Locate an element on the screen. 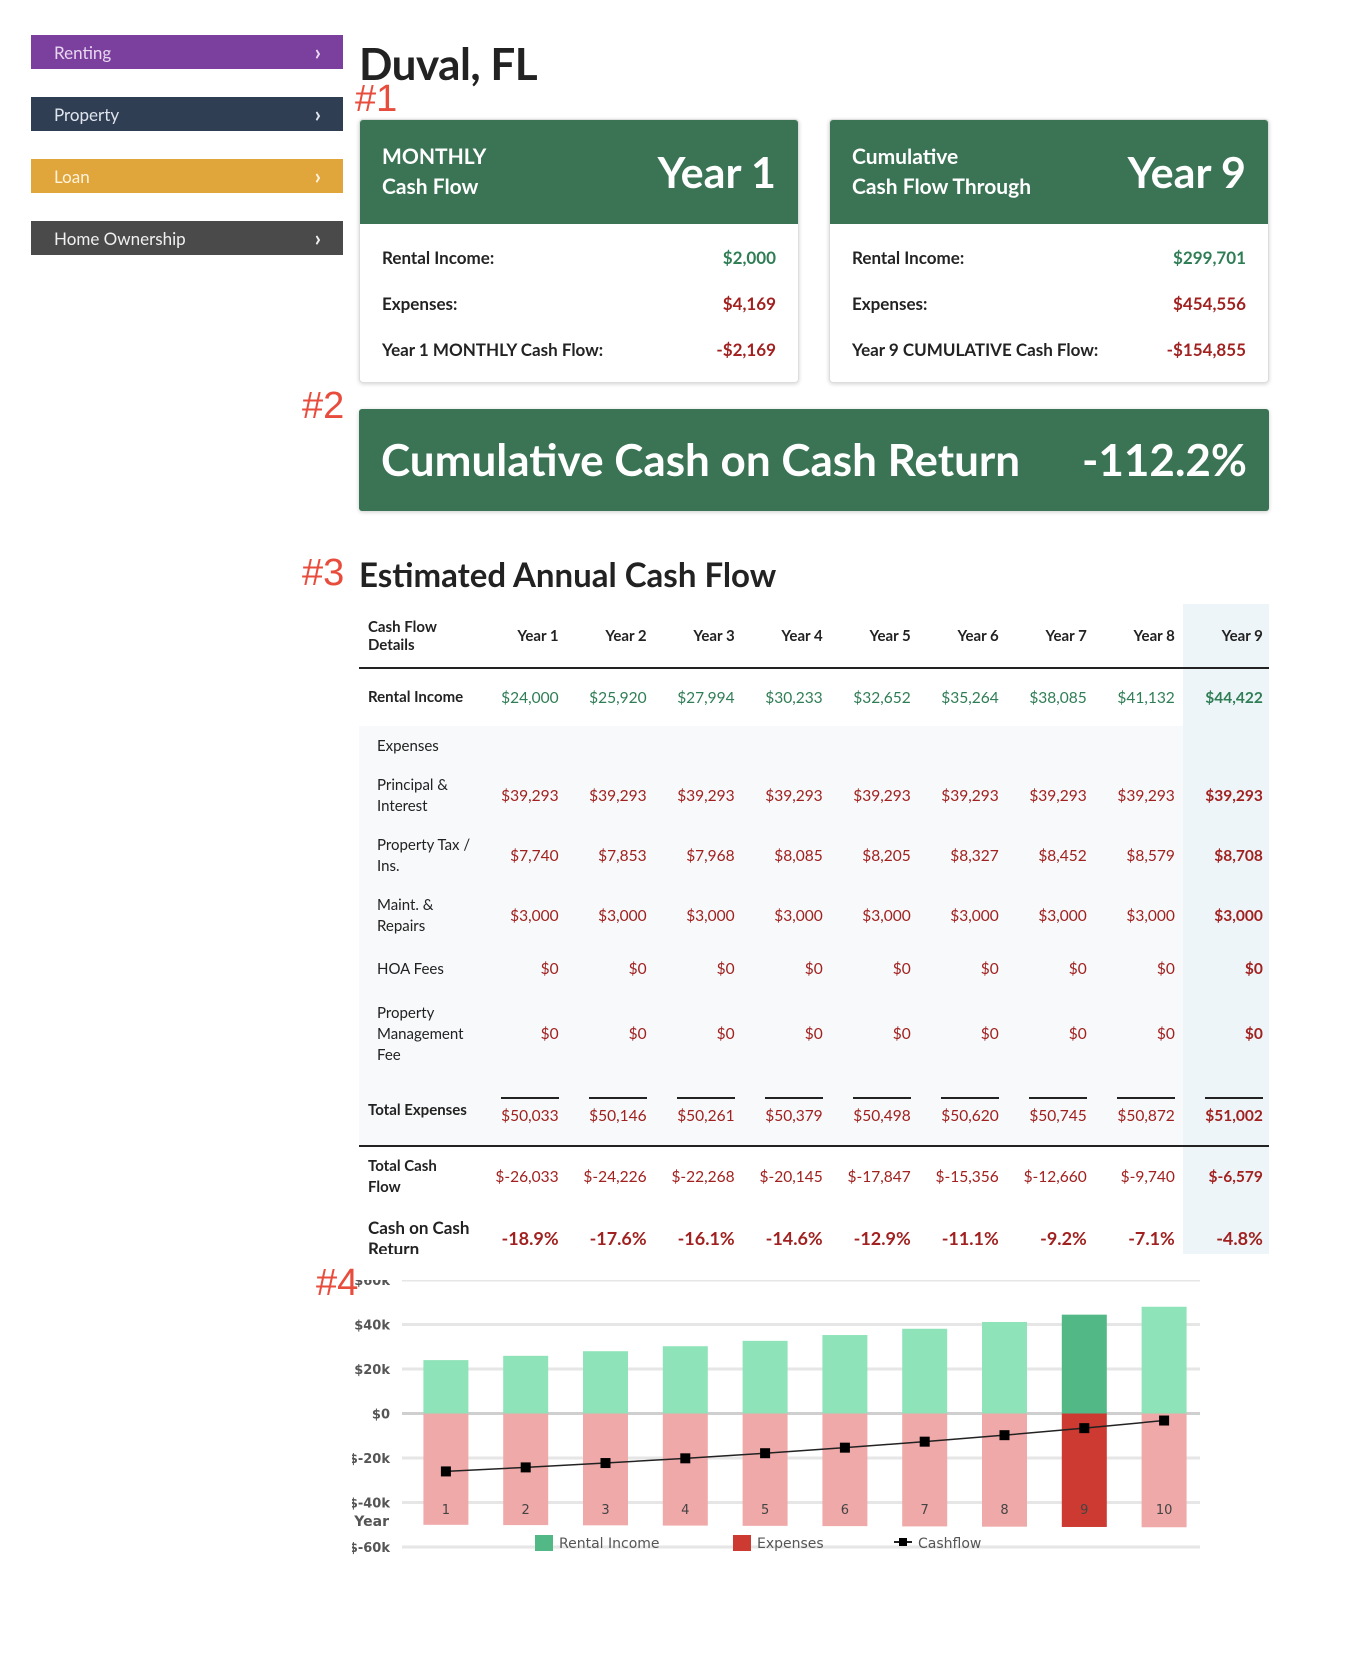  table-header-year: Year 8 is located at coordinates (1138, 636).